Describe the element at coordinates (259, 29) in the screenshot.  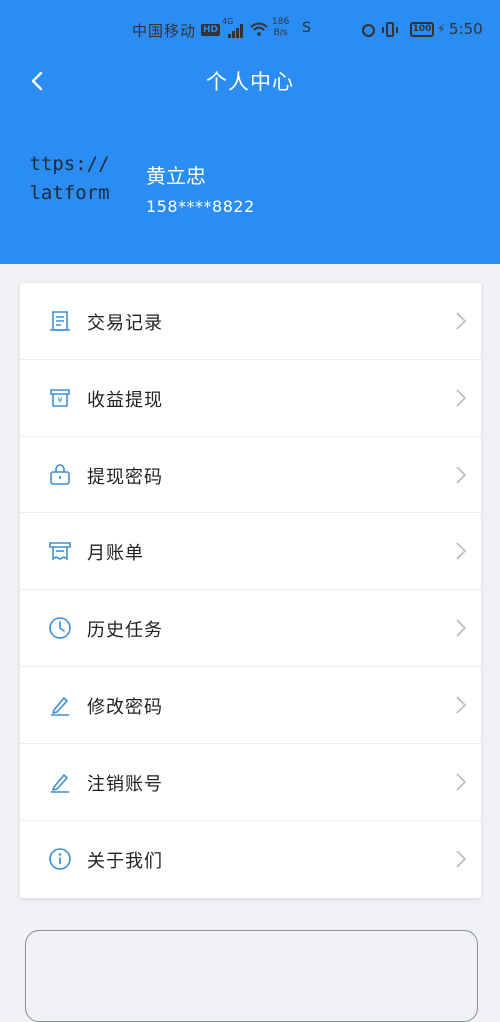
I see `wifi-icon` at that location.